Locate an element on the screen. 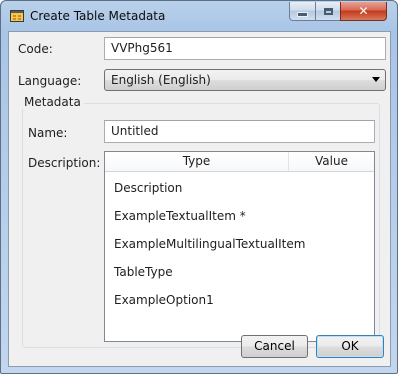  code-input-value: VVPhg561 is located at coordinates (142, 48).